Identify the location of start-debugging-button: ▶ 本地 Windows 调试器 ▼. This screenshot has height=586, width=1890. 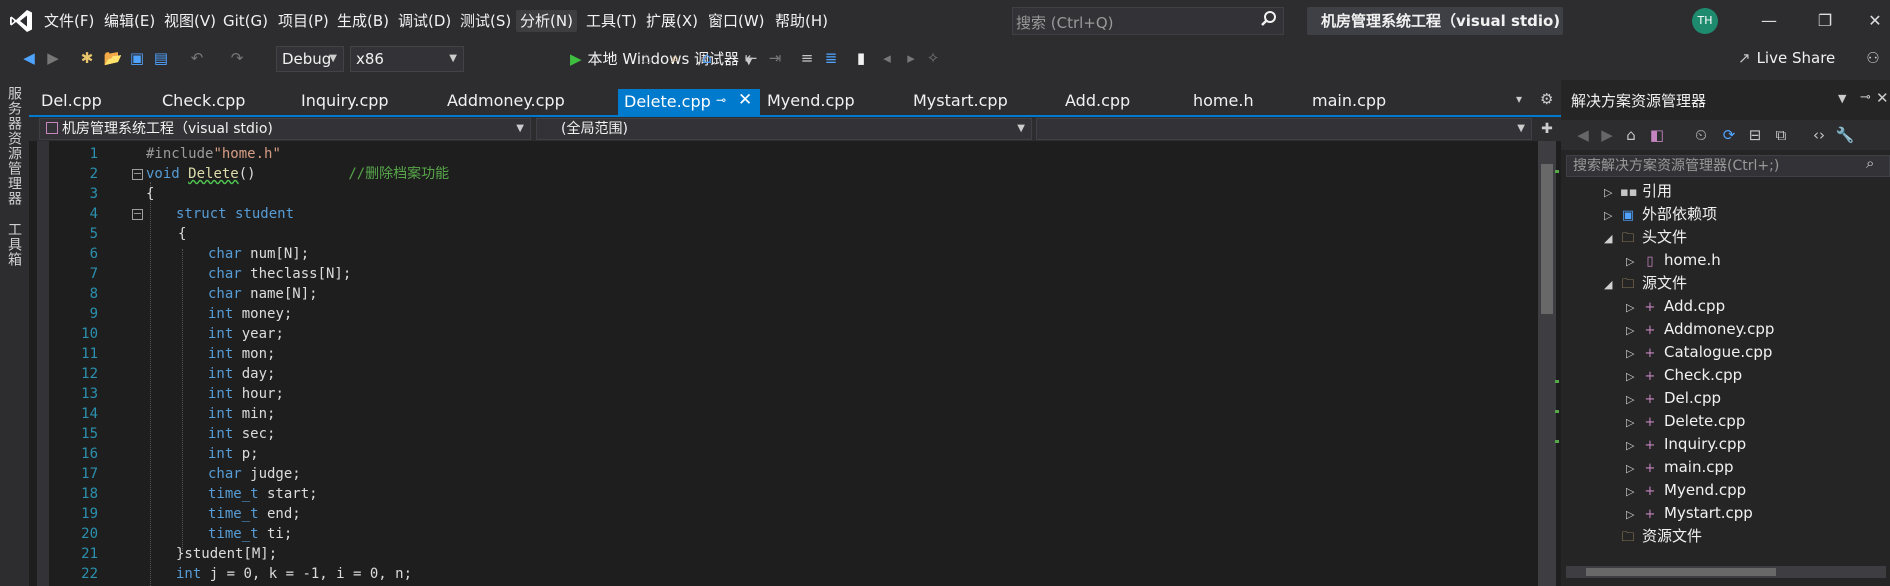
(661, 59).